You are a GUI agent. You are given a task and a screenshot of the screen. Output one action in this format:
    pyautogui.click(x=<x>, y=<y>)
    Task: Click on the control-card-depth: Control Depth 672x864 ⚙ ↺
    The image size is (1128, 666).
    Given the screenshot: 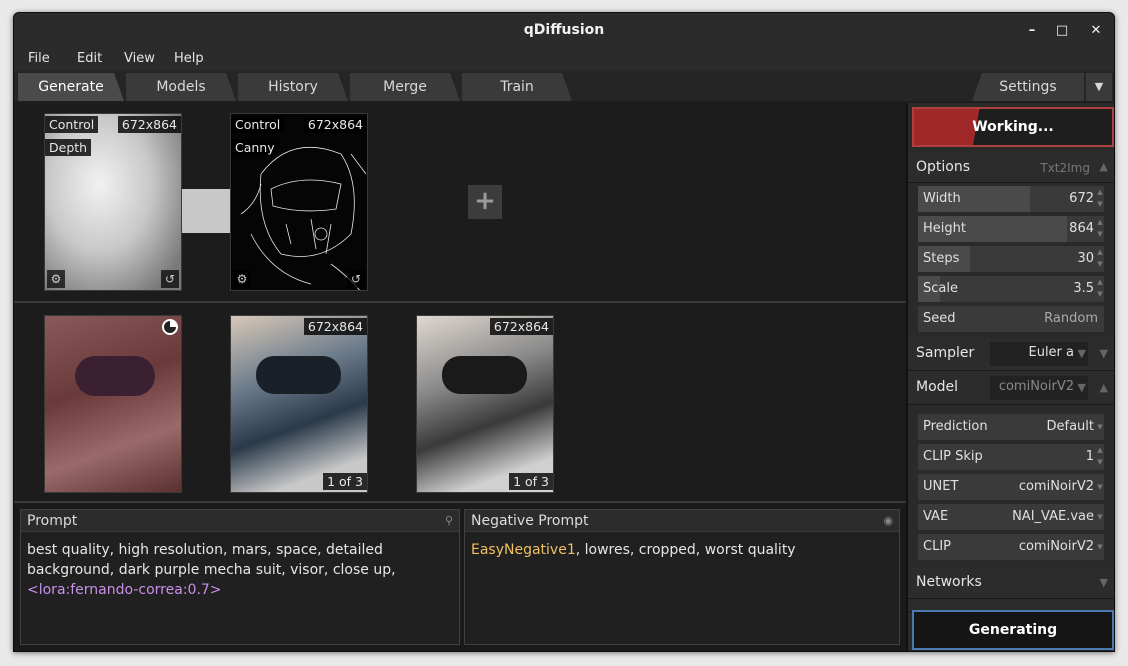 What is the action you would take?
    pyautogui.click(x=113, y=202)
    